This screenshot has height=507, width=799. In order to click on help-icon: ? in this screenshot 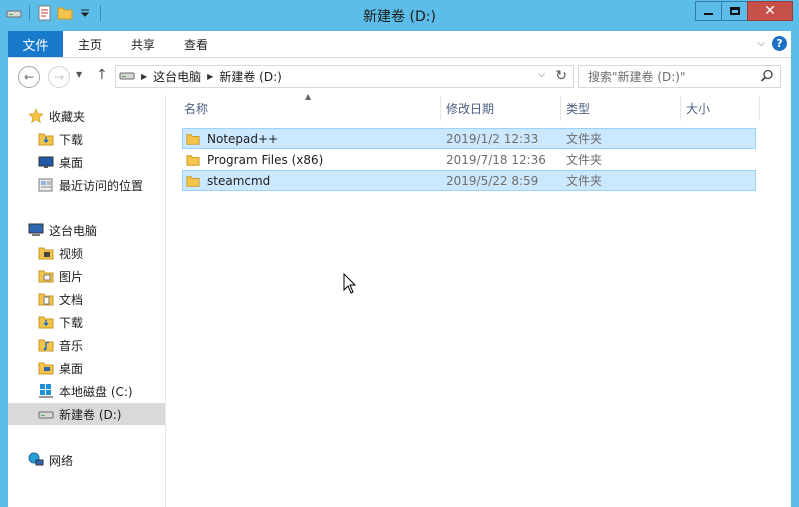, I will do `click(779, 43)`.